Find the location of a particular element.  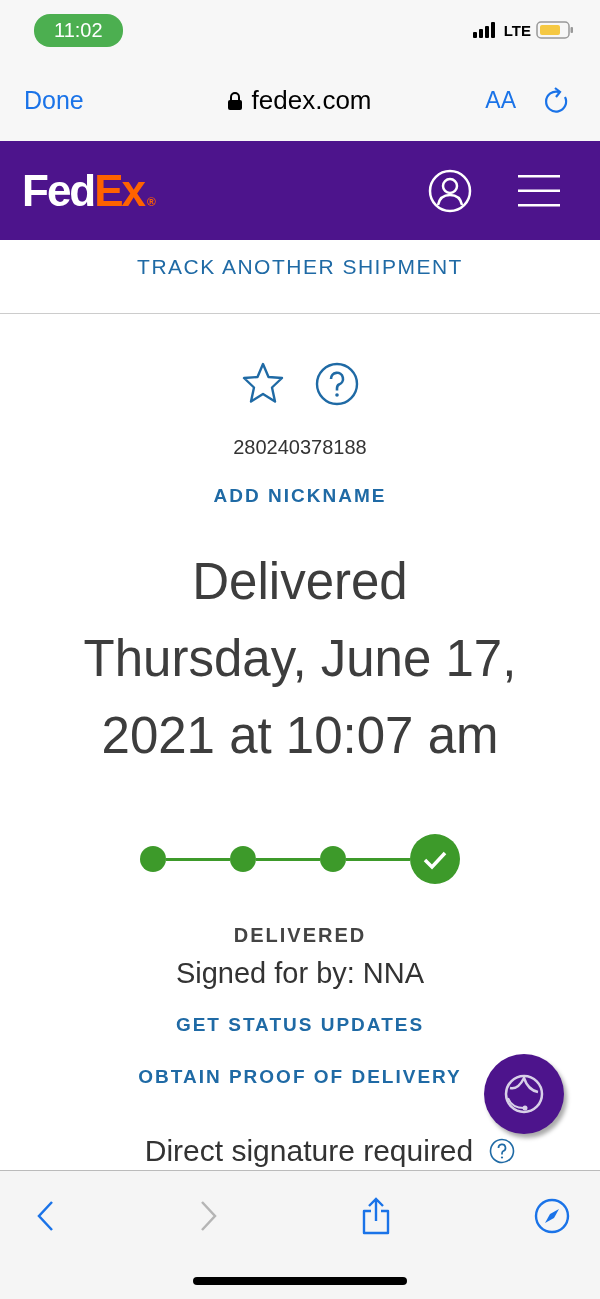

text-size-button: AA is located at coordinates (500, 100).